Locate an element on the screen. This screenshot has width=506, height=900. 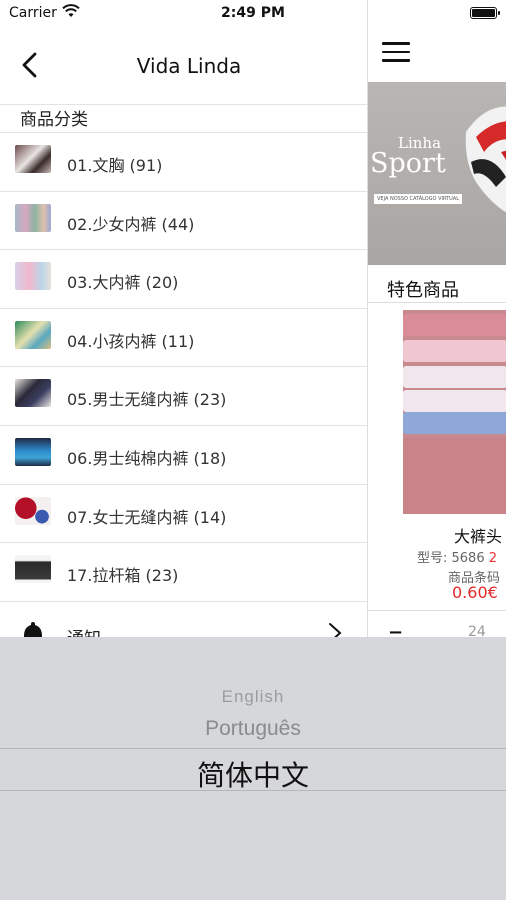
language-option-selected: 简体中文 is located at coordinates (253, 774).